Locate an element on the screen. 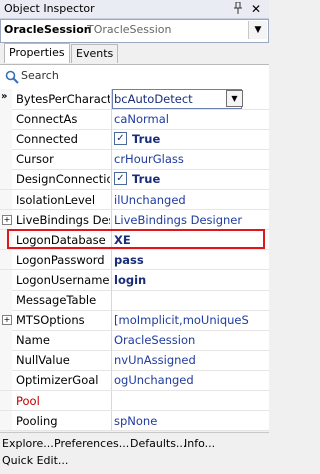  property-row: ConnectAs caNormal is located at coordinates (134, 119).